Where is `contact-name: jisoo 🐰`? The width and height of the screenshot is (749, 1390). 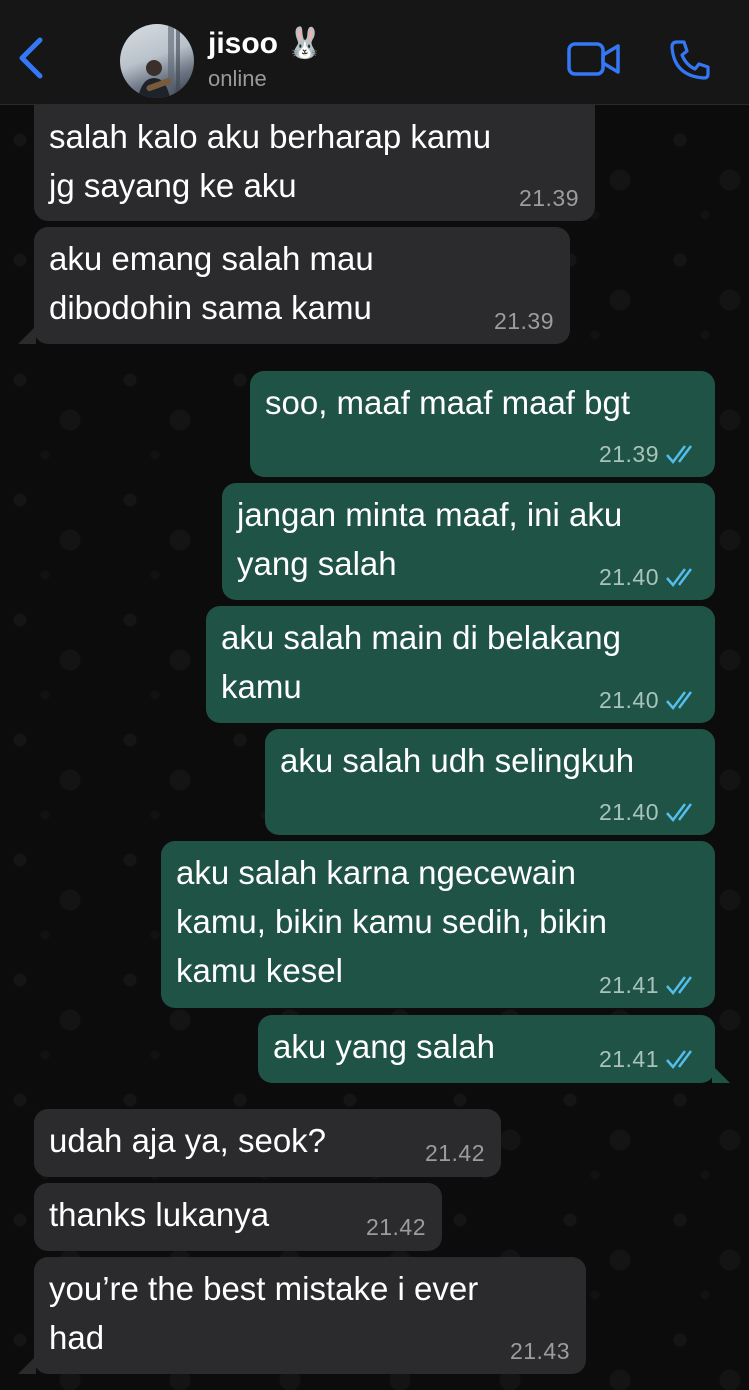
contact-name: jisoo 🐰 is located at coordinates (266, 43).